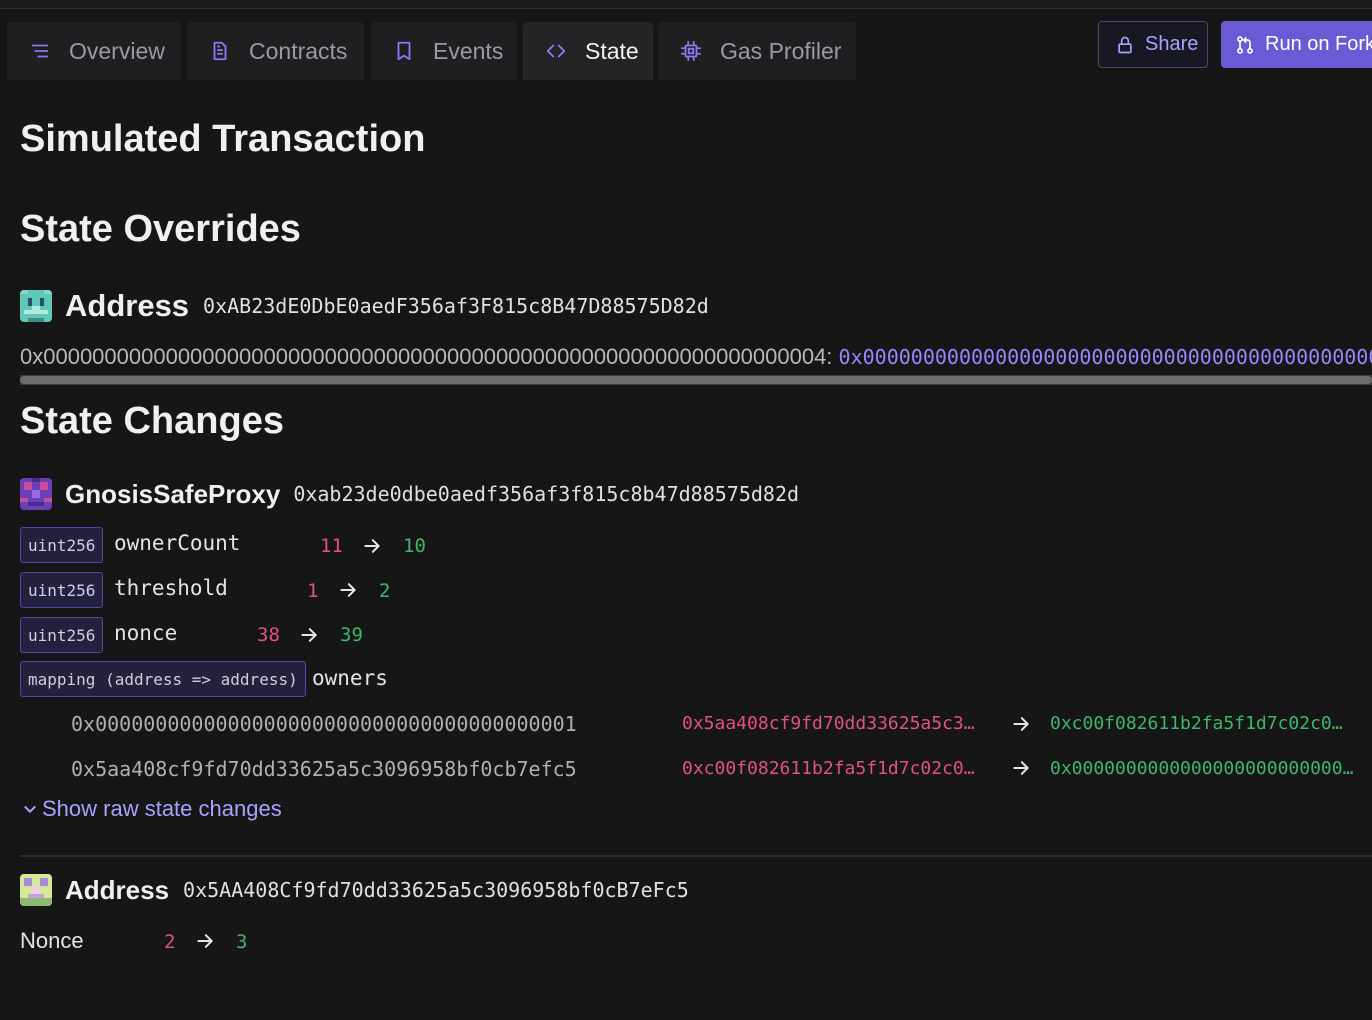 This screenshot has height=1020, width=1372. Describe the element at coordinates (1125, 44) in the screenshot. I see `lock-icon` at that location.